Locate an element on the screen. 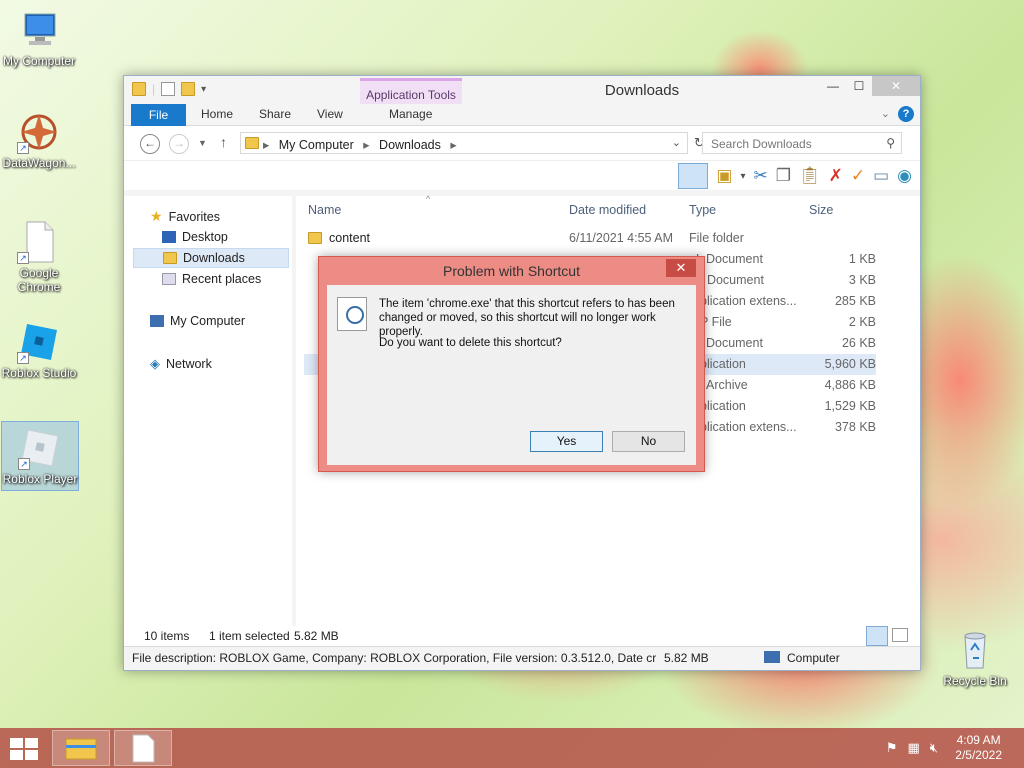 Image resolution: width=1024 pixels, height=768 pixels. nav-label: My Computer is located at coordinates (208, 321).